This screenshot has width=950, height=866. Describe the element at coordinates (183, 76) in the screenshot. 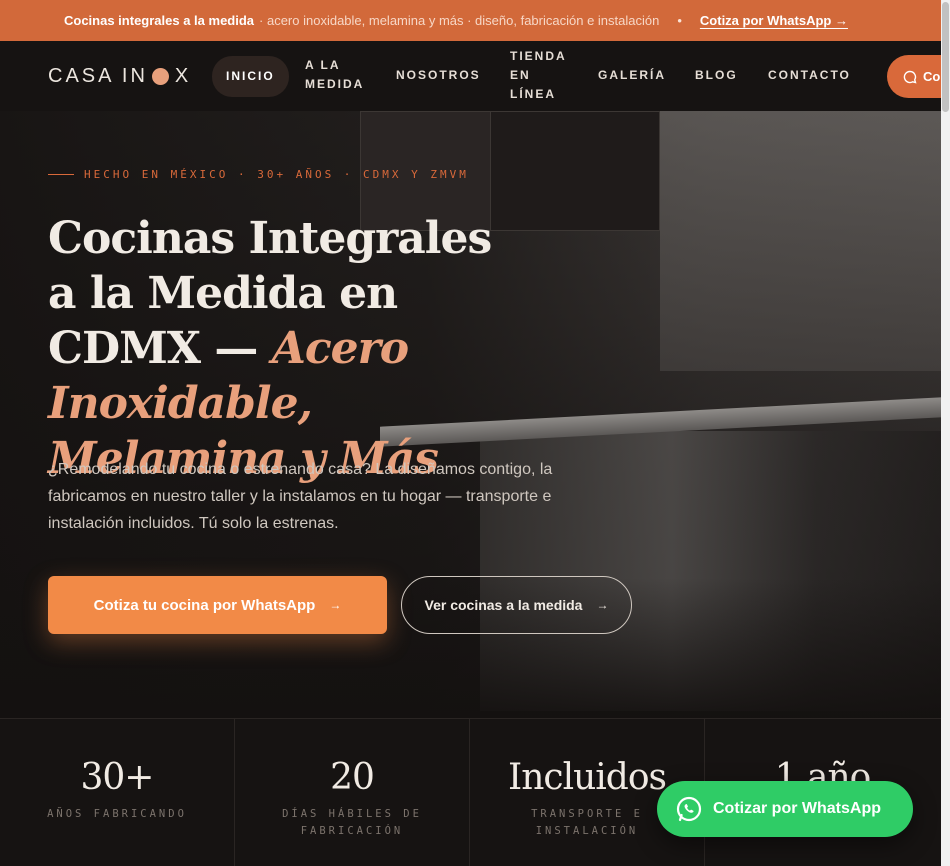

I see `logo-text-right: X` at that location.